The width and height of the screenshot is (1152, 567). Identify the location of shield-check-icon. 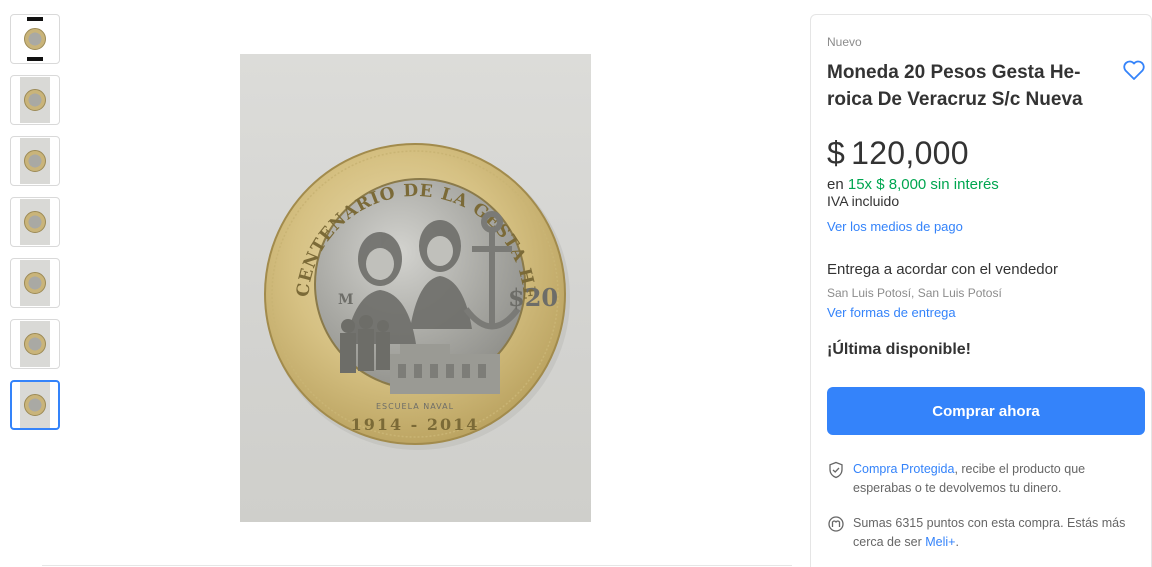
(836, 470).